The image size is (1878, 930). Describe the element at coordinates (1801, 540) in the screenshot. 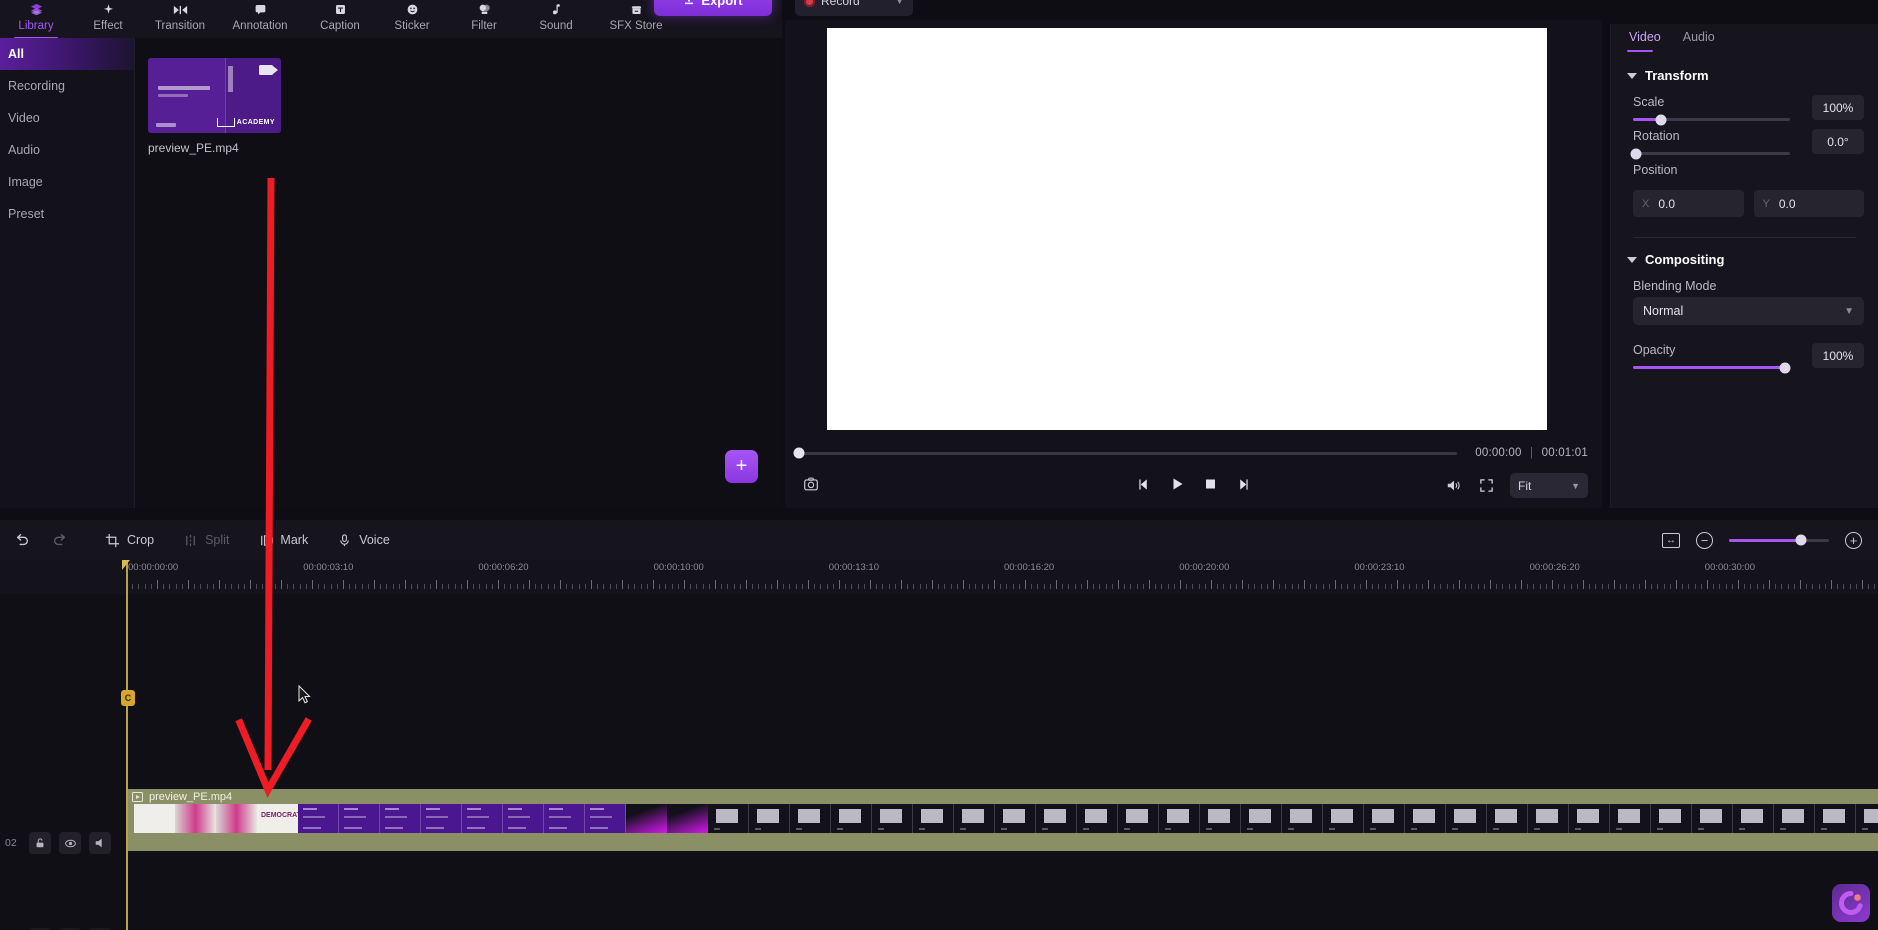

I see `timeline-zoom-knob` at that location.